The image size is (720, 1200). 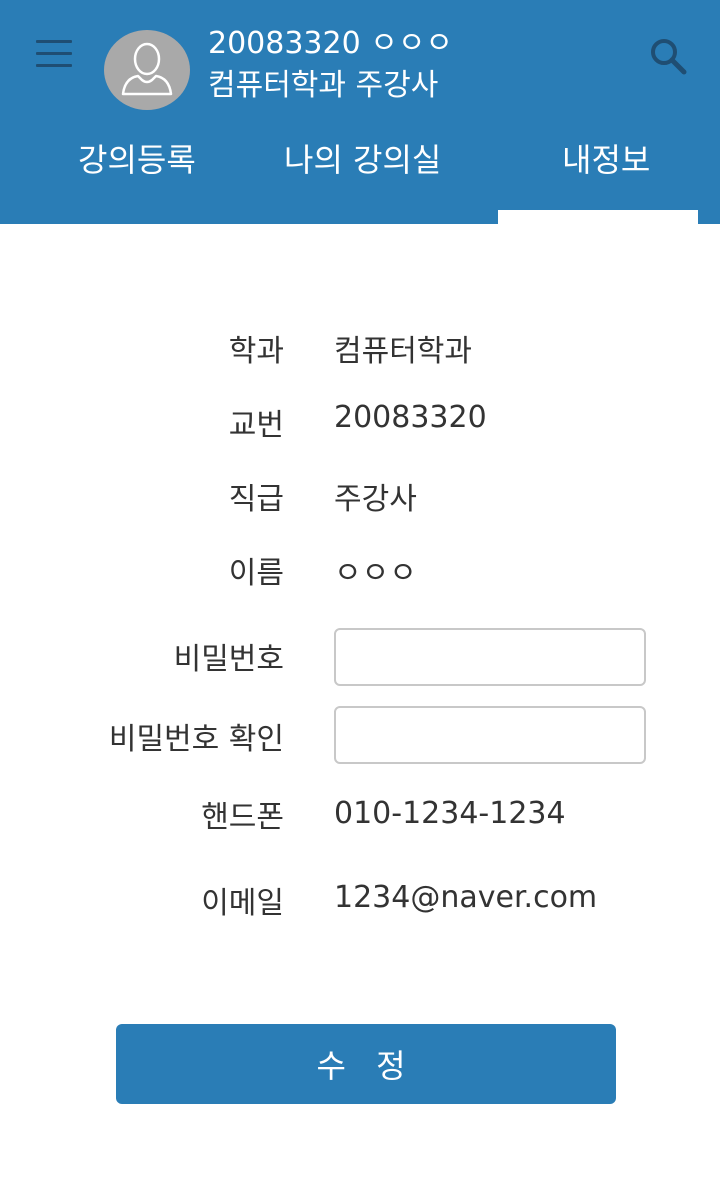 What do you see at coordinates (196, 739) in the screenshot?
I see `password-confirm-label: 비밀번호 확인` at bounding box center [196, 739].